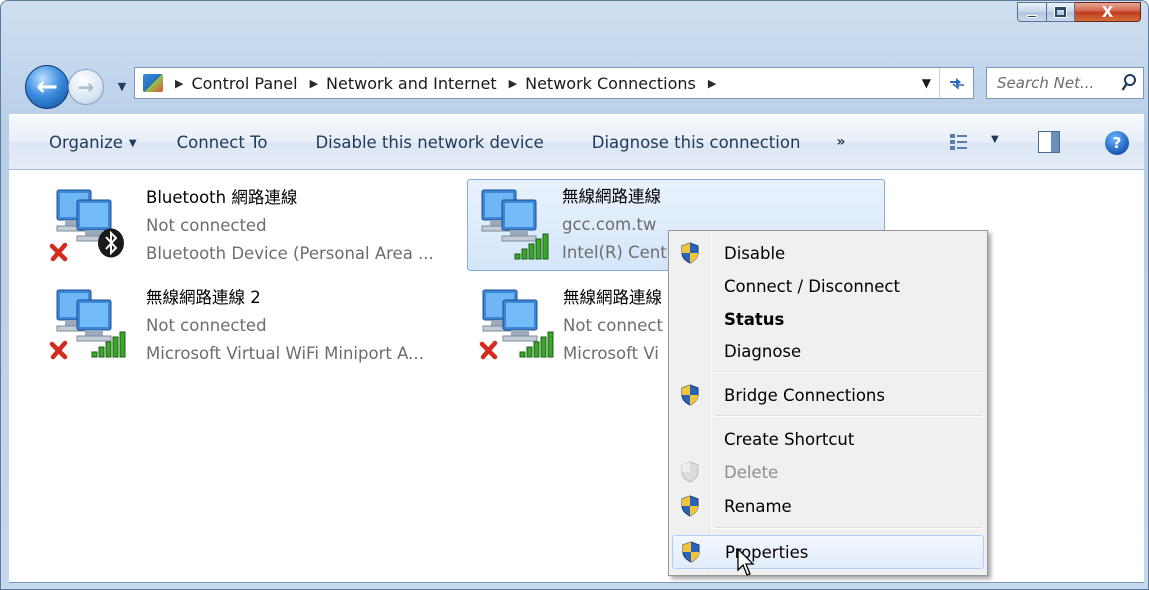 This screenshot has height=590, width=1149. Describe the element at coordinates (203, 297) in the screenshot. I see `connection-name: 無線網路連線 2` at that location.